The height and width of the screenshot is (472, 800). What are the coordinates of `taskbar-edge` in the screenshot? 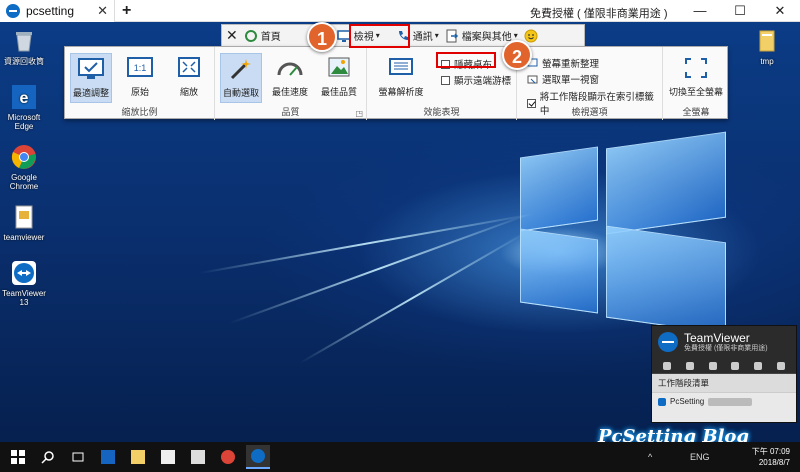 It's located at (108, 457).